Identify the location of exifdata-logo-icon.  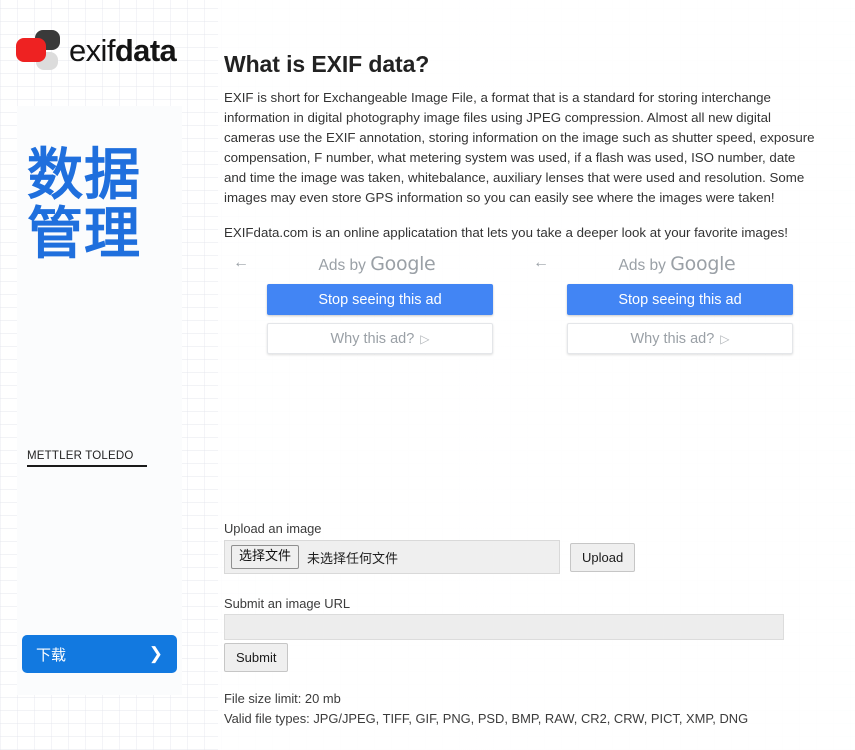
(38, 50).